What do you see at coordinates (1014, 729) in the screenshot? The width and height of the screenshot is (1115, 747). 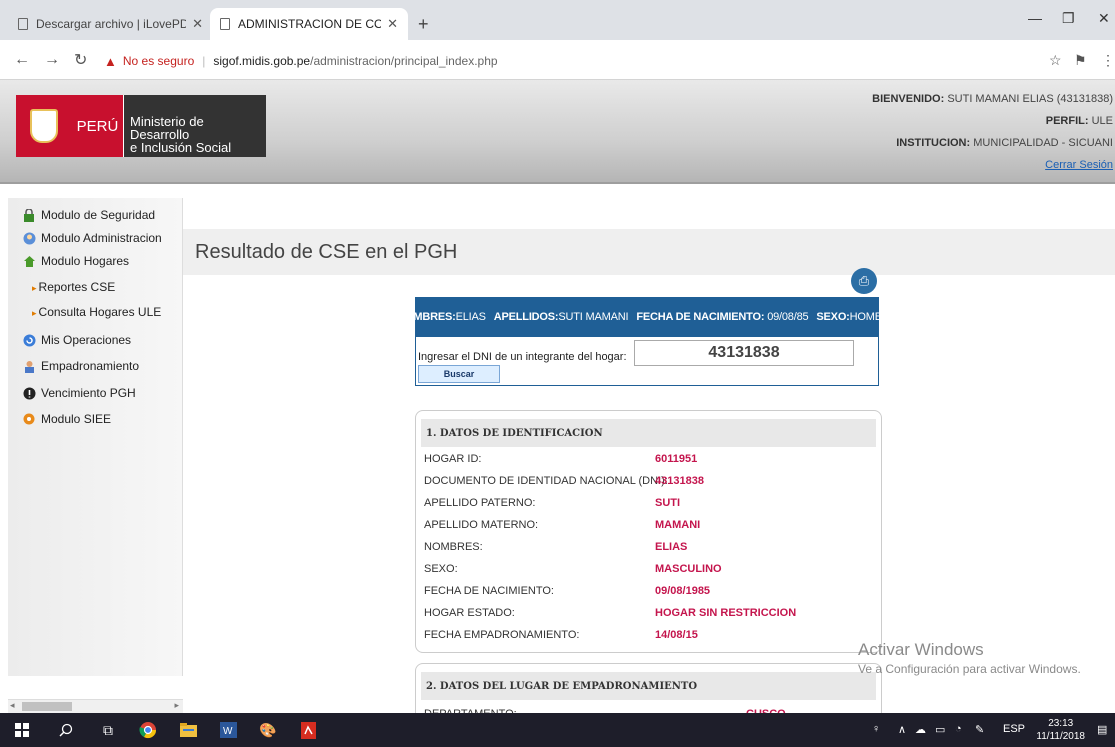 I see `language-indicator: ESP` at bounding box center [1014, 729].